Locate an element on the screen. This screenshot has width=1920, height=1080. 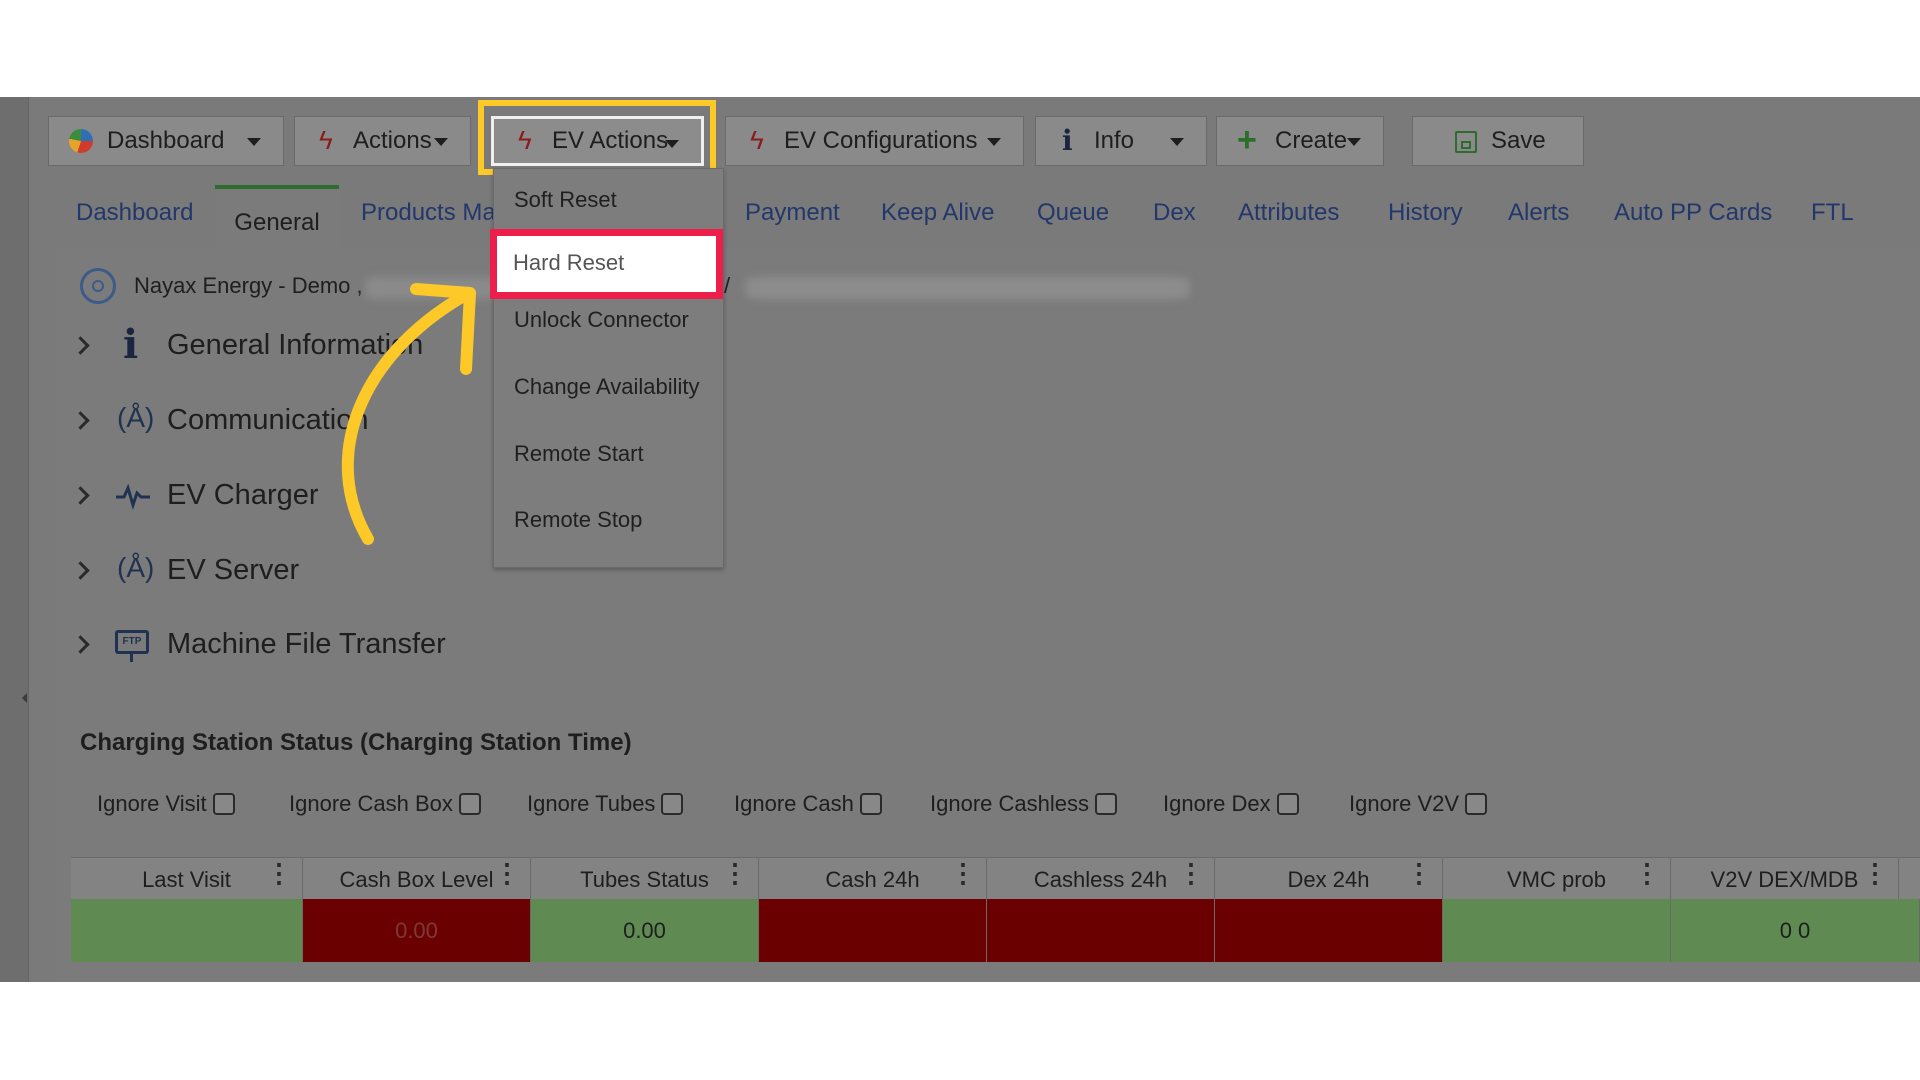
redacted-text is located at coordinates (967, 288).